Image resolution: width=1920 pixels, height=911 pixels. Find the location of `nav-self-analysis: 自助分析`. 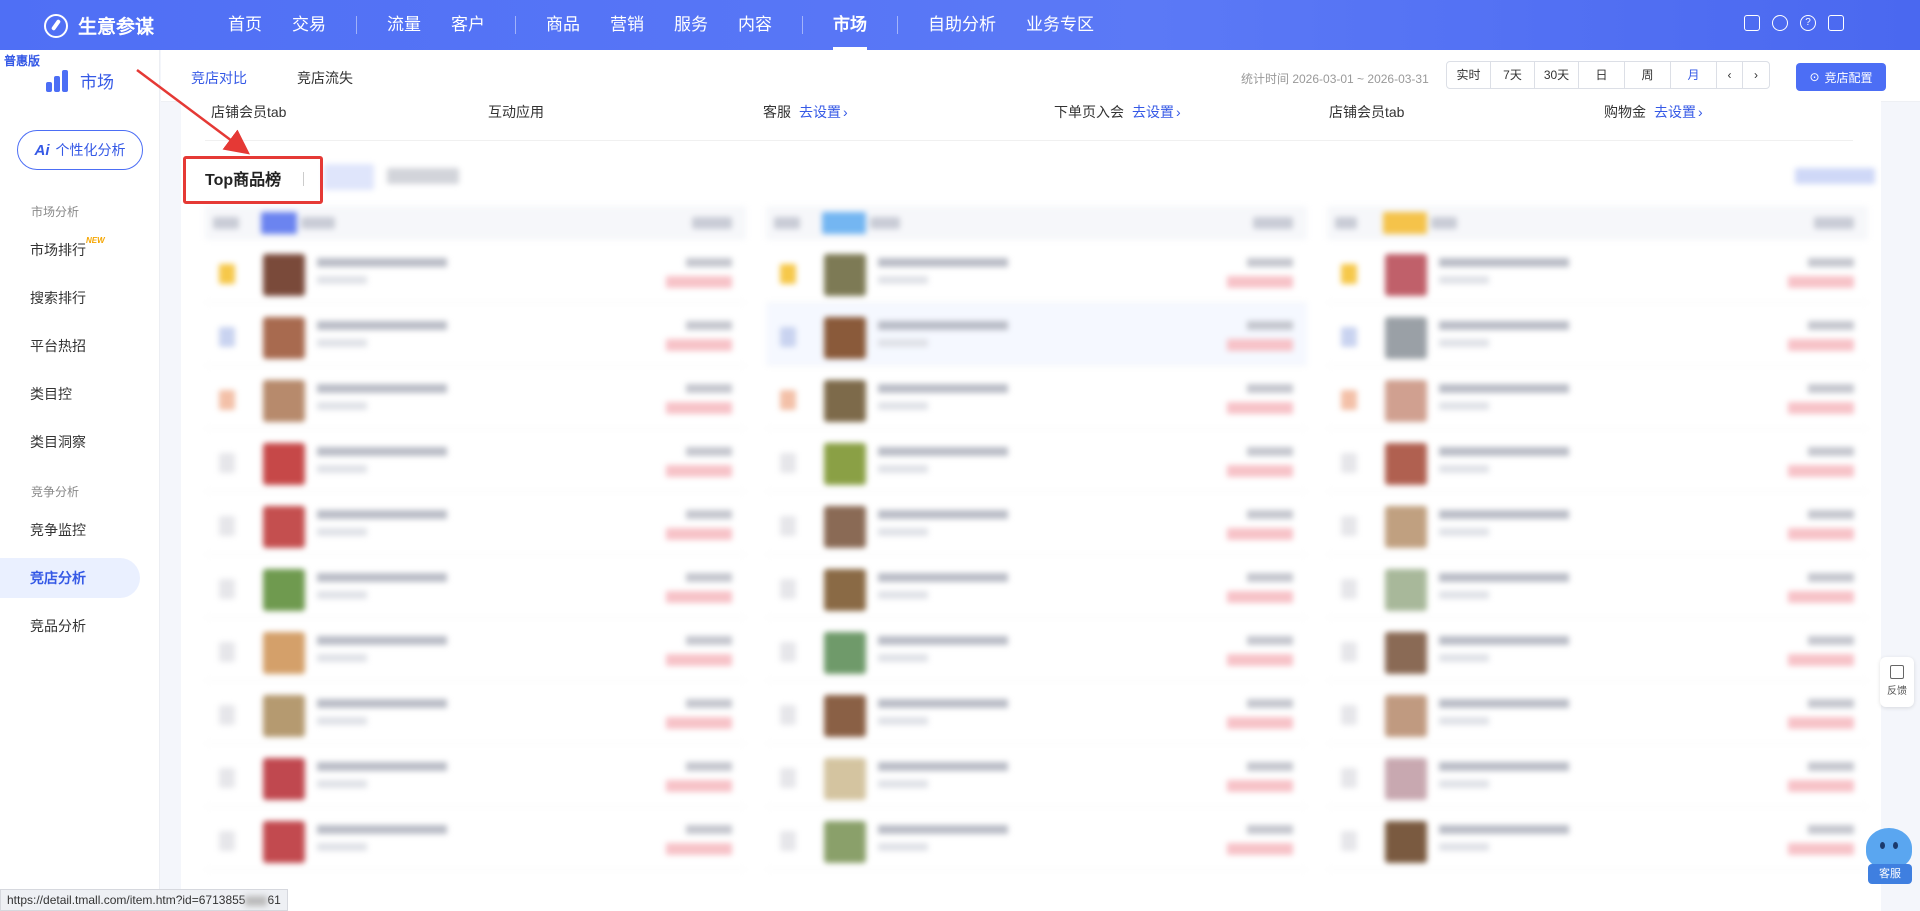

nav-self-analysis: 自助分析 is located at coordinates (962, 25).